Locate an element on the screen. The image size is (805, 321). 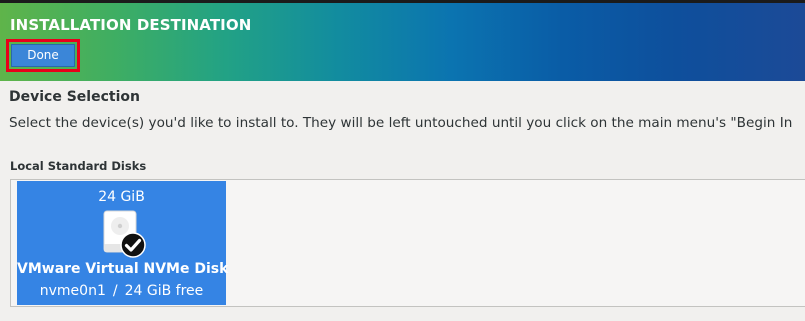
page-title: INSTALLATION DESTINATION is located at coordinates (131, 25).